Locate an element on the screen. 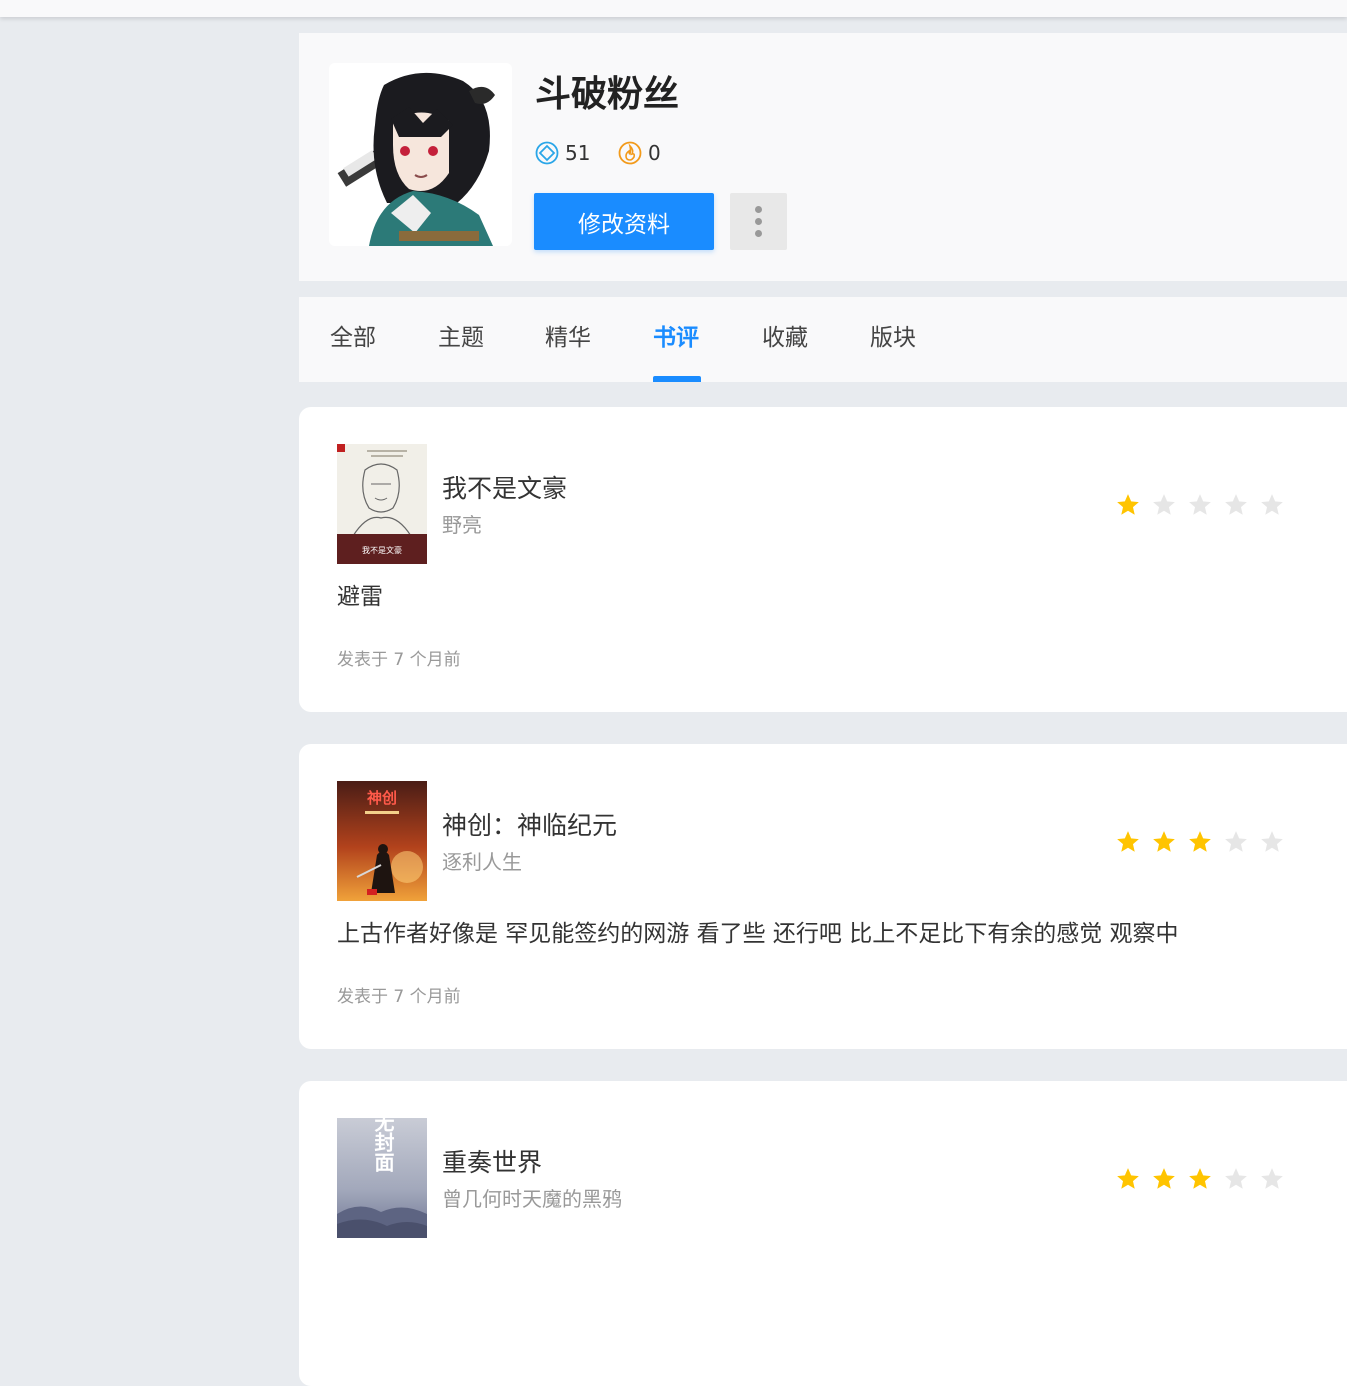 This screenshot has height=1386, width=1347. more-options-button is located at coordinates (758, 221).